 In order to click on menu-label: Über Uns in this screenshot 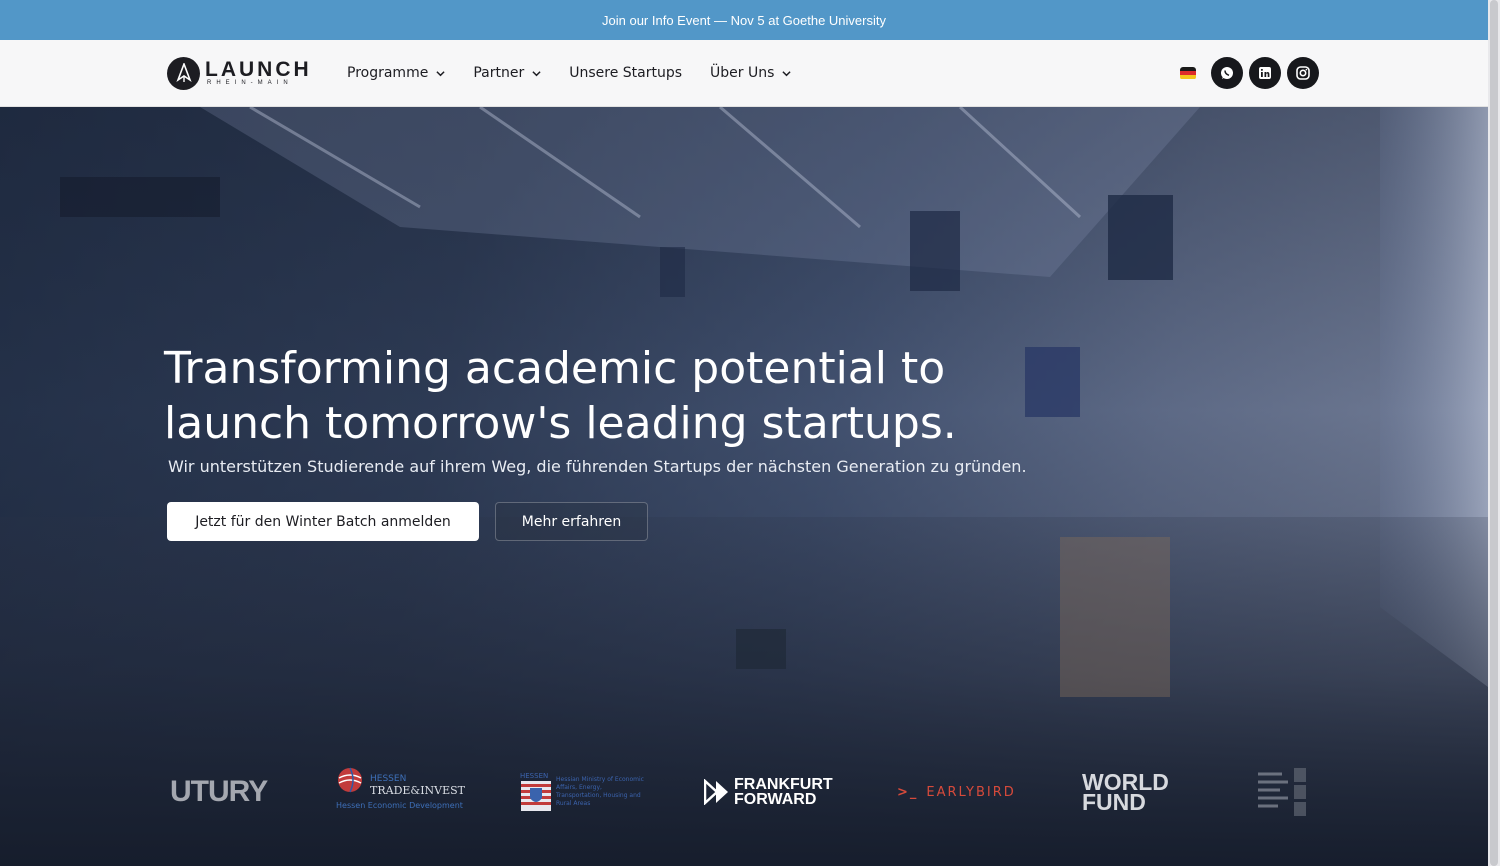, I will do `click(742, 73)`.